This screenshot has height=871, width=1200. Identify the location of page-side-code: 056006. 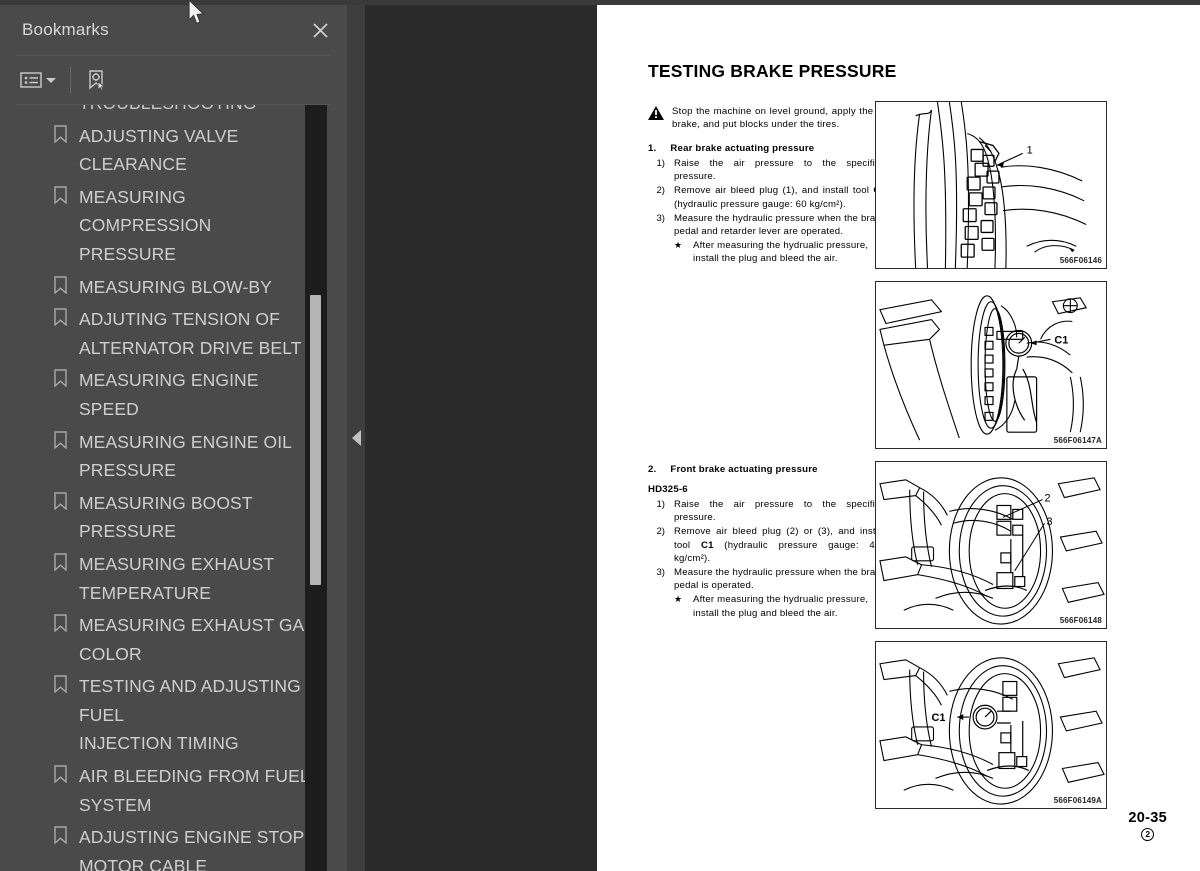
(598, 386).